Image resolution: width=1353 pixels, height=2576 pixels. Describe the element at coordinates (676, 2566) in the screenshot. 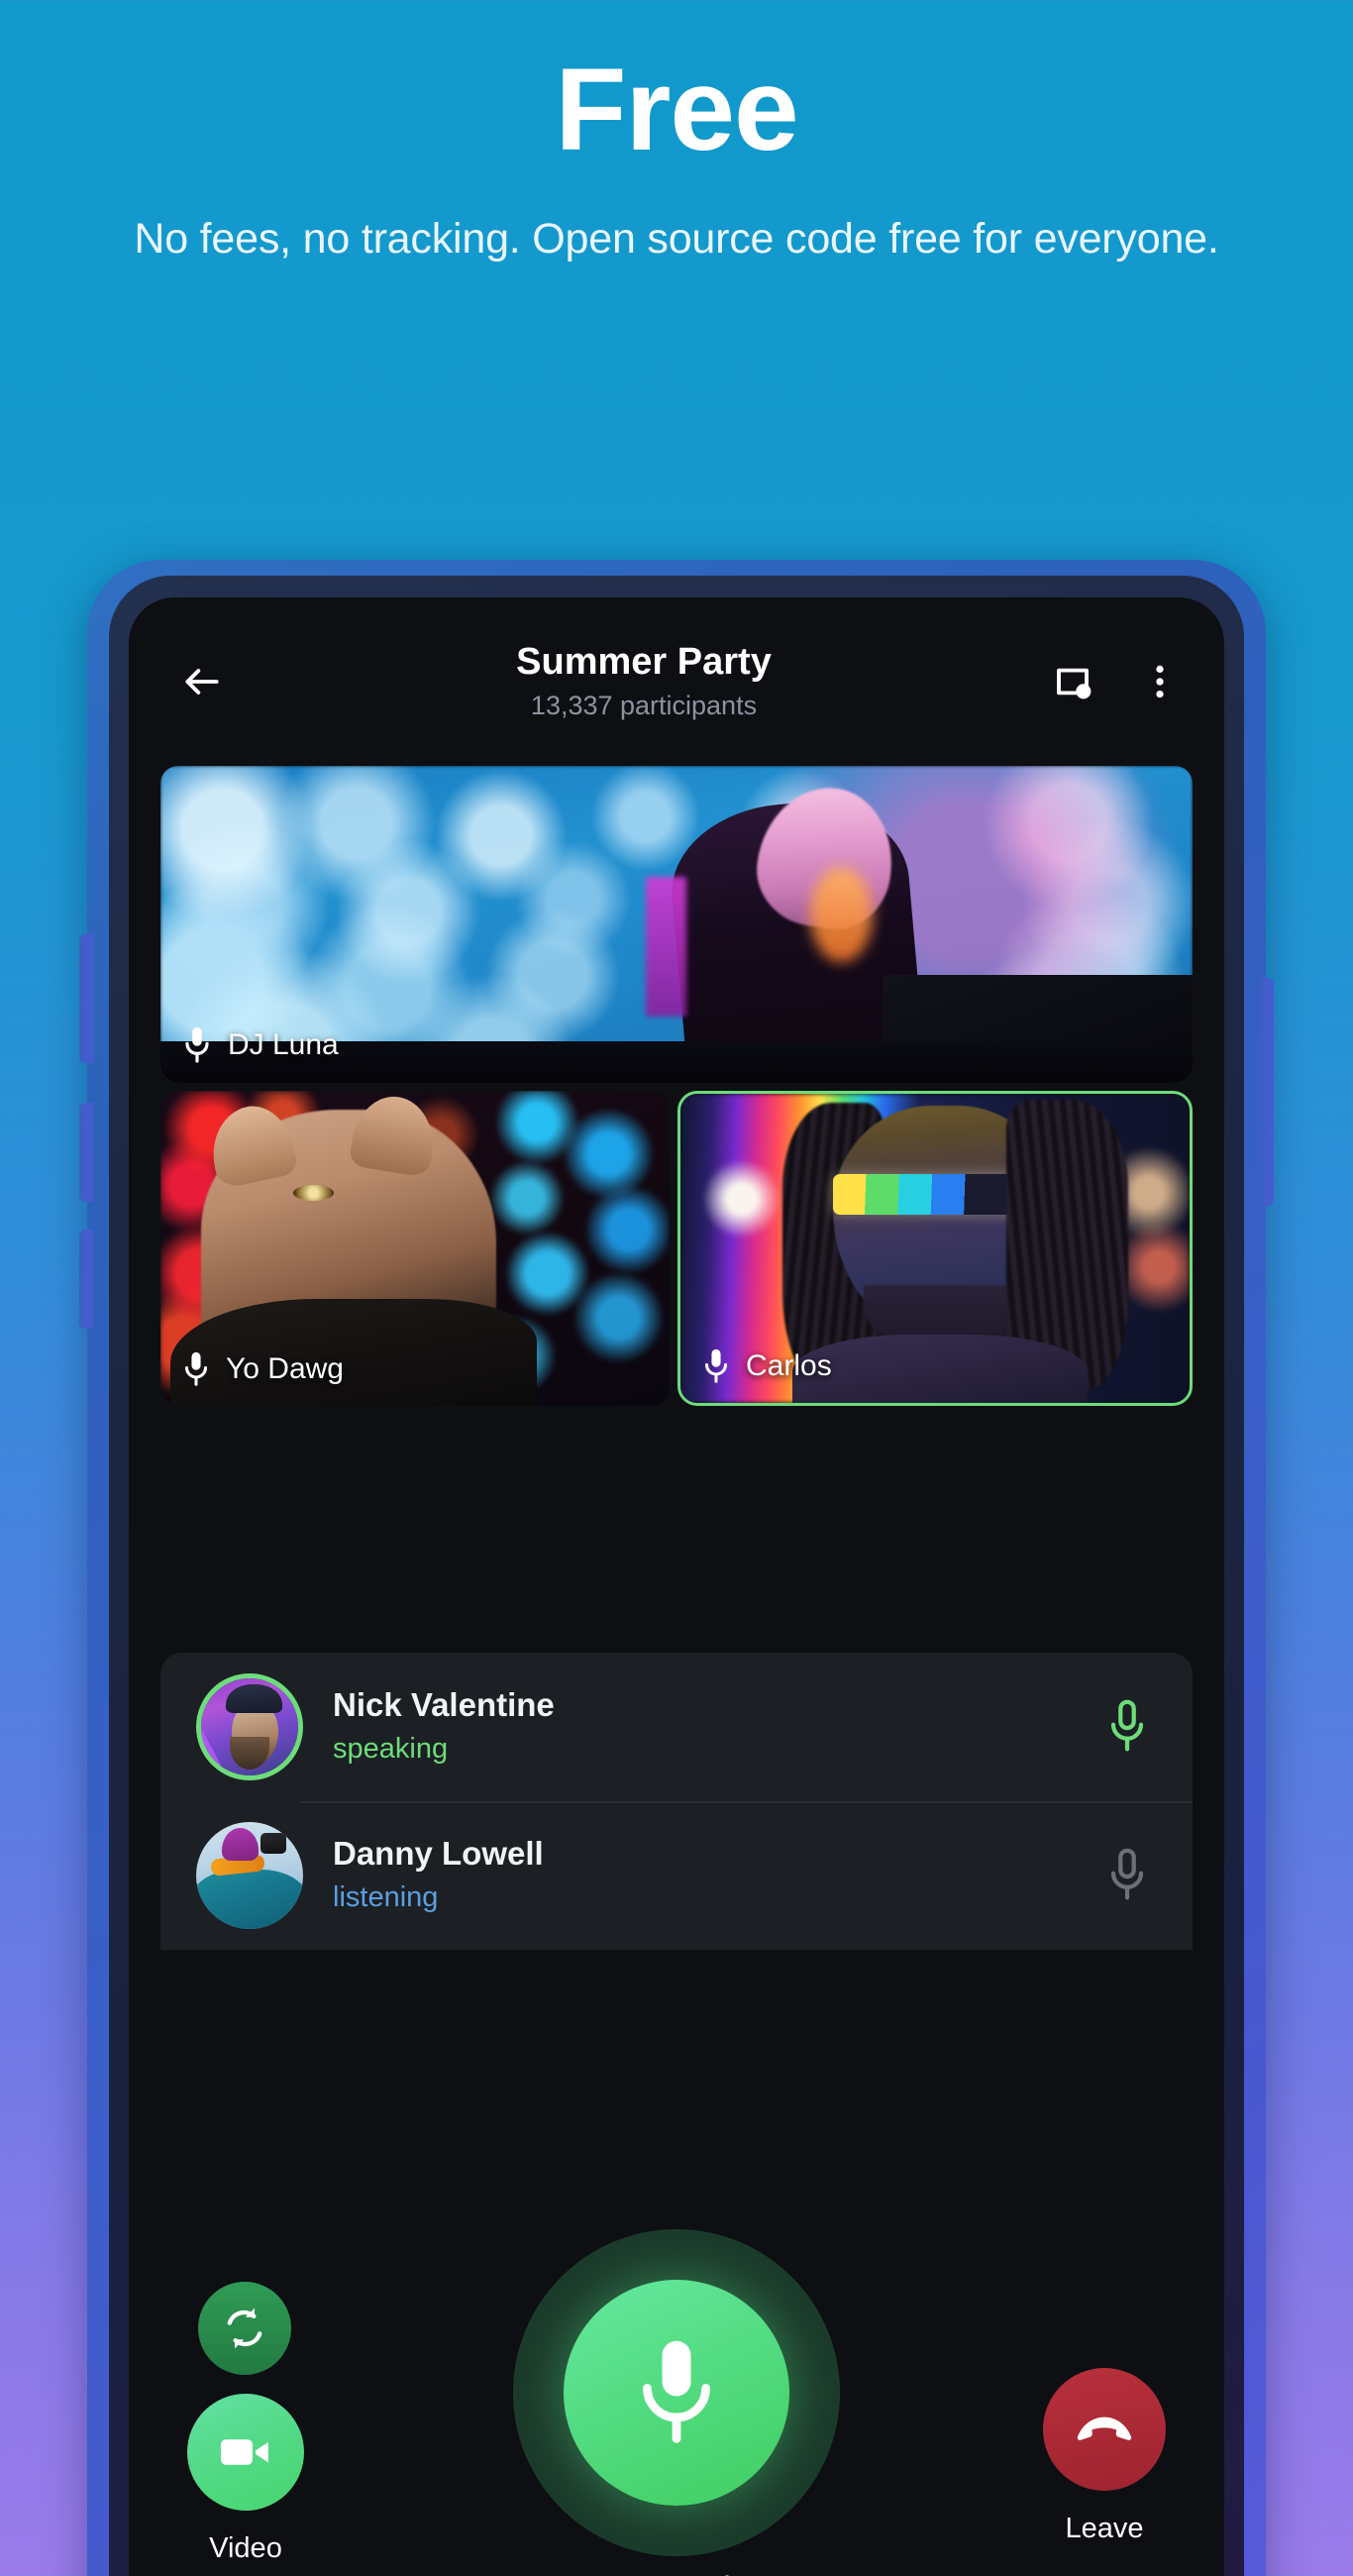

I see `live-status-label: You are Live` at that location.